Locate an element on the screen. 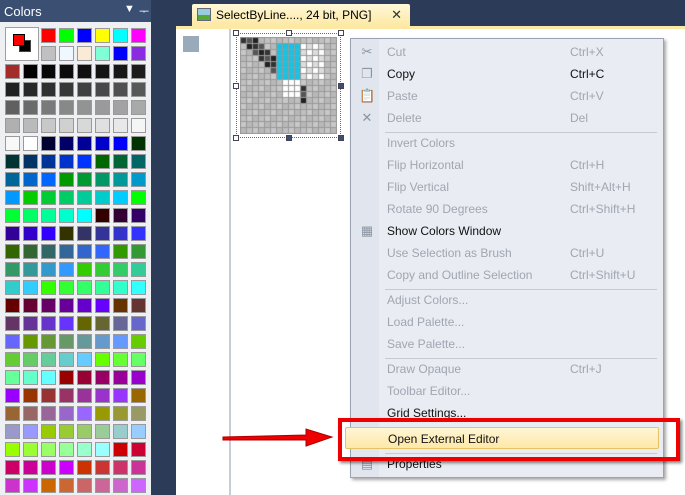 The image size is (685, 495). menu-item-flip-horizontal: Flip Horizontal Ctrl+H is located at coordinates (507, 165).